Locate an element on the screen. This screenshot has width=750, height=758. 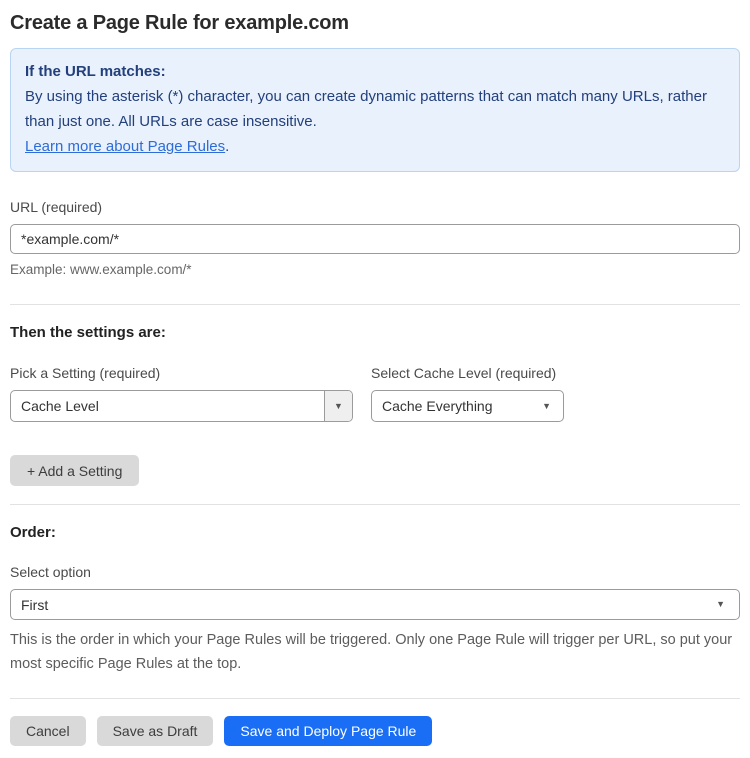
order-dropdown: First ▼ is located at coordinates (375, 604).